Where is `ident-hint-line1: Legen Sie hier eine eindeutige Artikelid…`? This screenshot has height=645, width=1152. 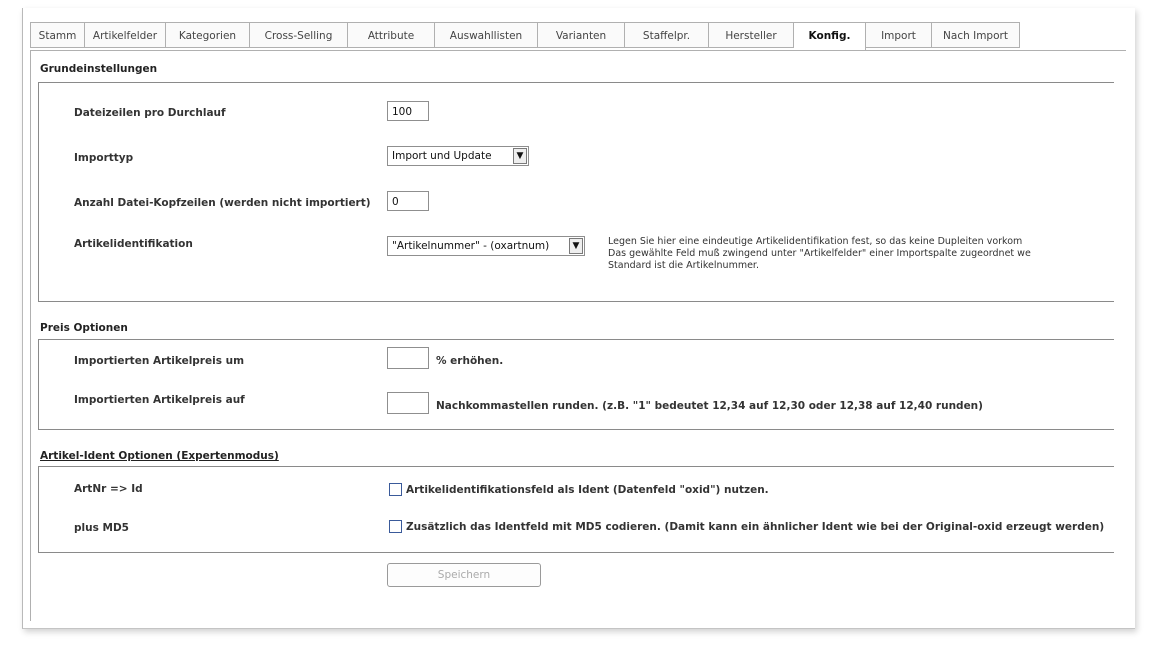
ident-hint-line1: Legen Sie hier eine eindeutige Artikelid… is located at coordinates (815, 241).